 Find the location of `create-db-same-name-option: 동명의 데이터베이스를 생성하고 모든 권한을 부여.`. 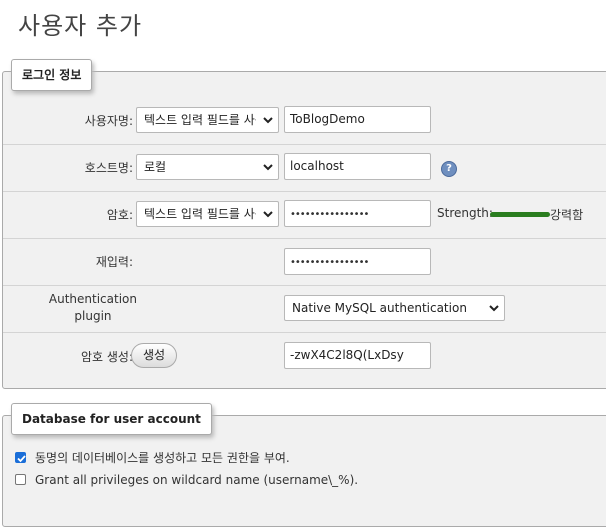

create-db-same-name-option: 동명의 데이터베이스를 생성하고 모든 권한을 부여. is located at coordinates (152, 457).